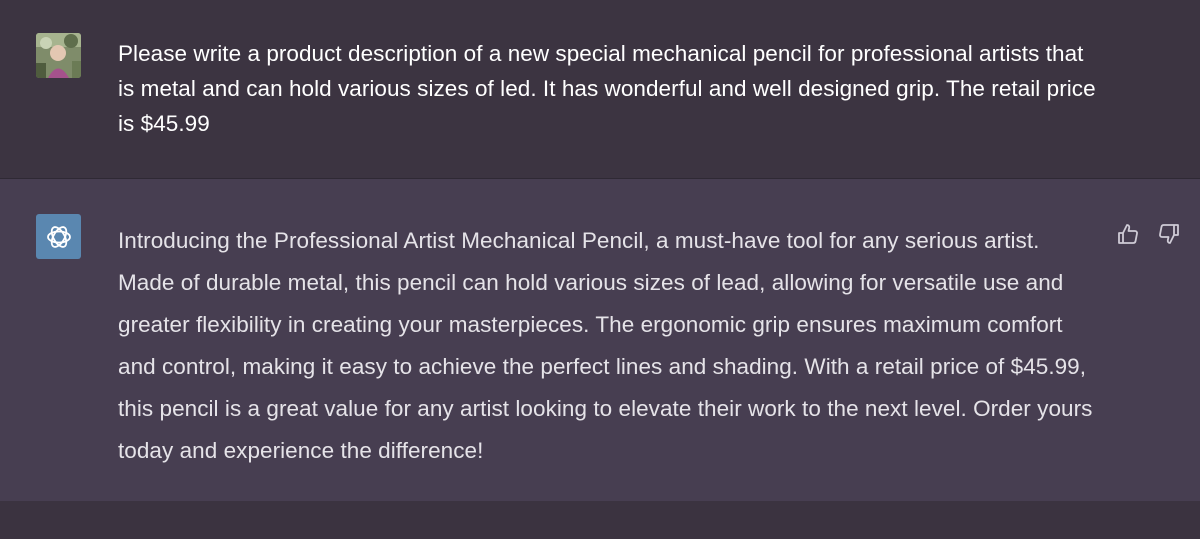 The width and height of the screenshot is (1200, 539). I want to click on user-avatar, so click(58, 55).